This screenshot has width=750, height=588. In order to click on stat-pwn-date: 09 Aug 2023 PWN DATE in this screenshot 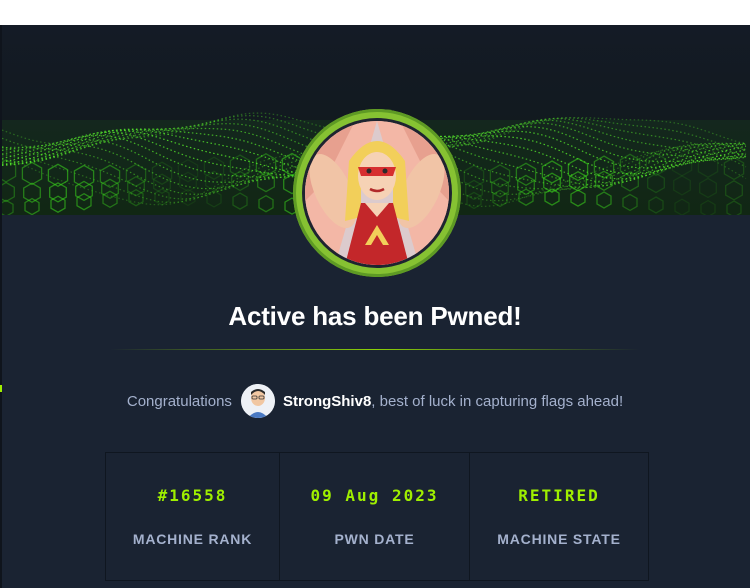, I will do `click(375, 516)`.